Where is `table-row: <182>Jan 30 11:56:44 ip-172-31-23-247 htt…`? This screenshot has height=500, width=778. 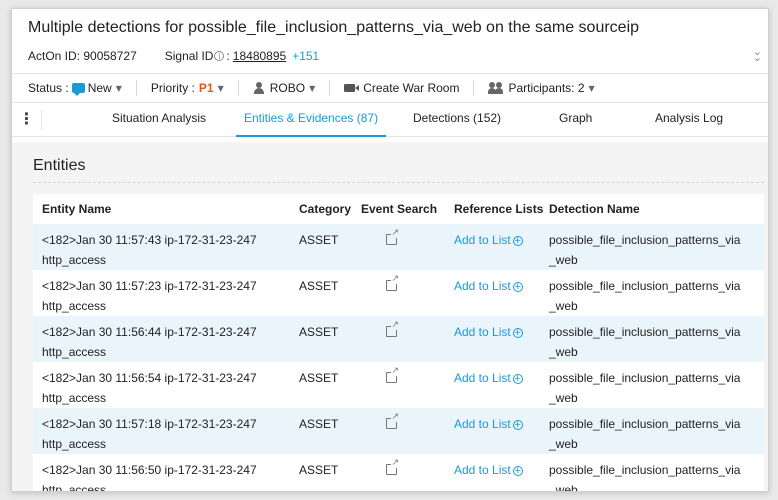 table-row: <182>Jan 30 11:56:44 ip-172-31-23-247 htt… is located at coordinates (398, 339).